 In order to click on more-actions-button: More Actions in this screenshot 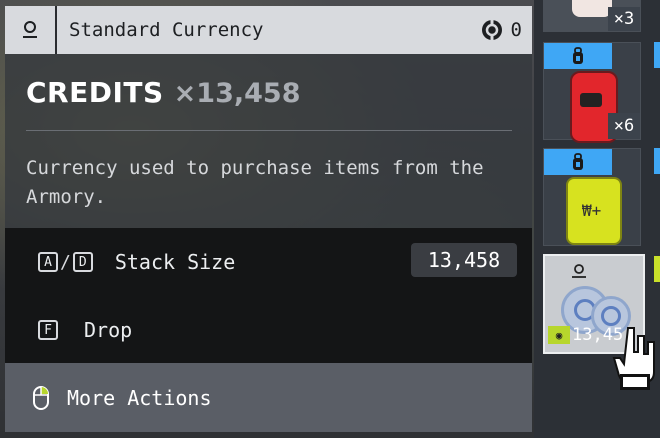, I will do `click(268, 397)`.